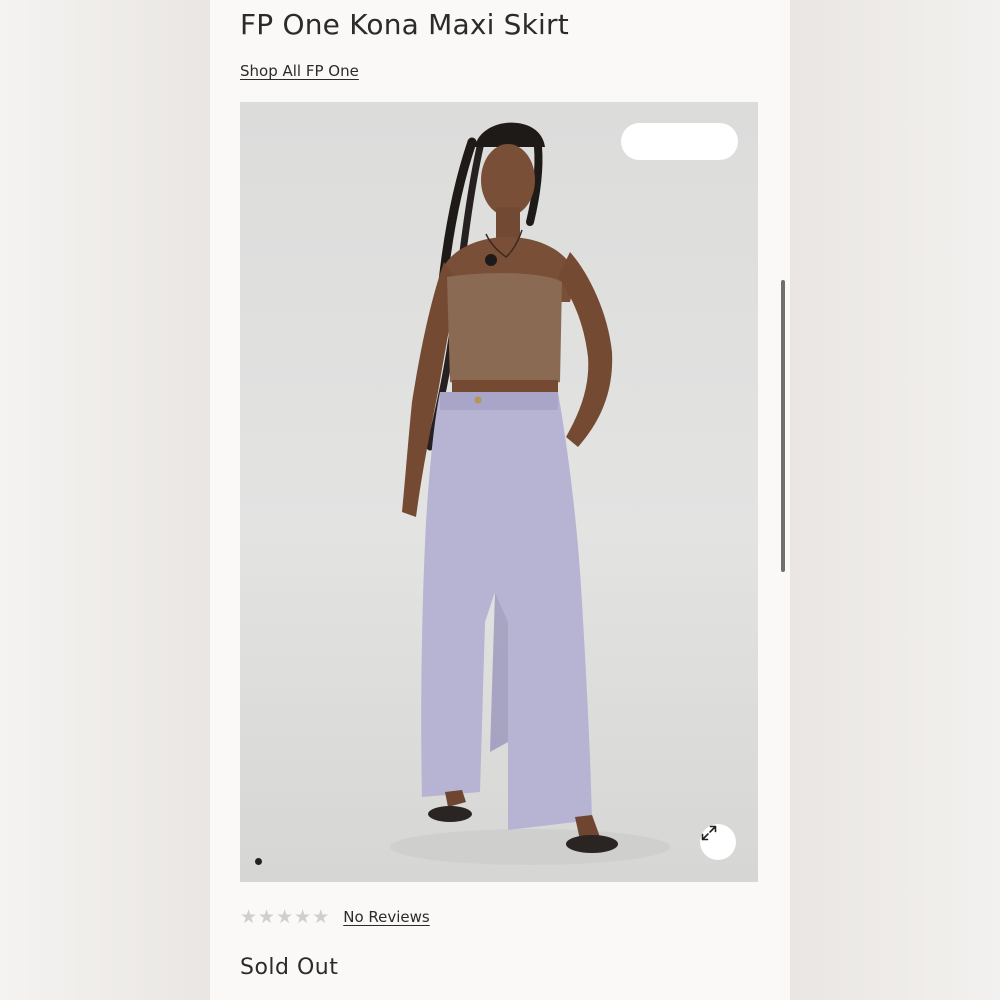  What do you see at coordinates (679, 141) in the screenshot?
I see `image-badge` at bounding box center [679, 141].